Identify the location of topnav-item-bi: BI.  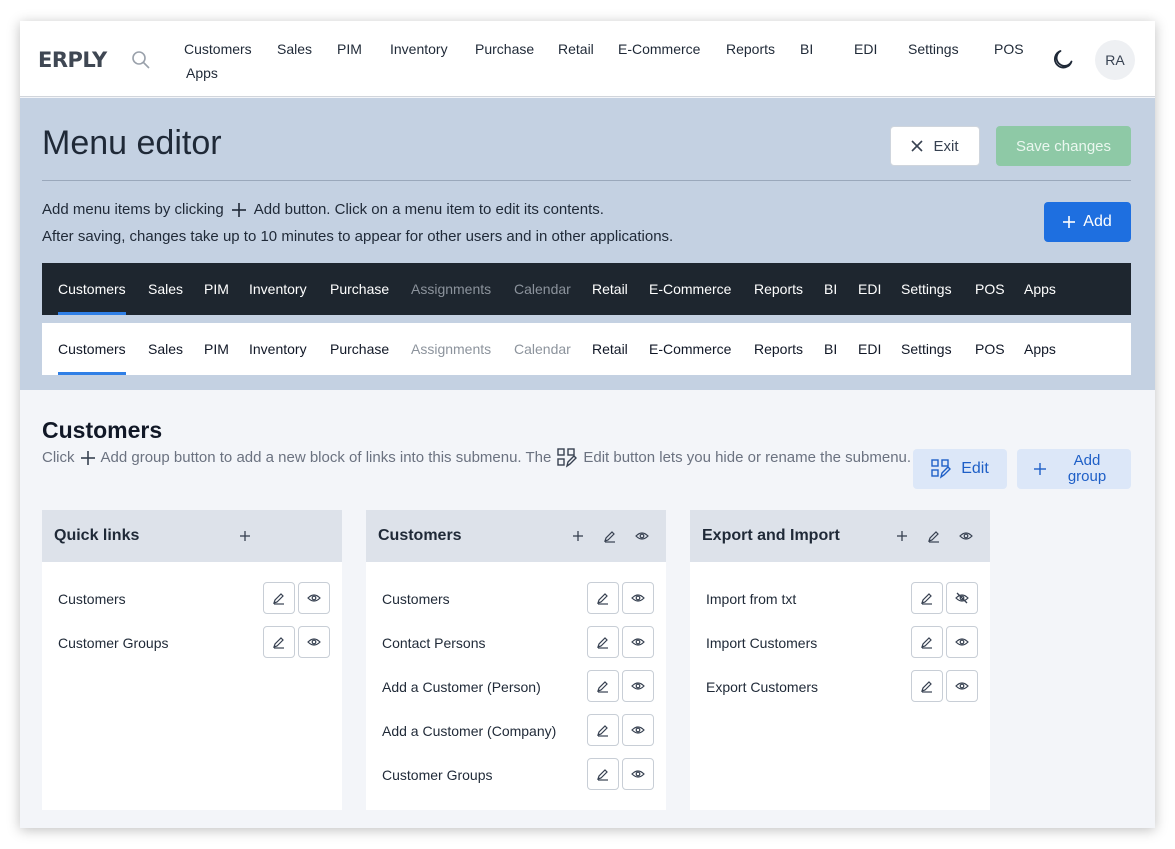
(806, 49).